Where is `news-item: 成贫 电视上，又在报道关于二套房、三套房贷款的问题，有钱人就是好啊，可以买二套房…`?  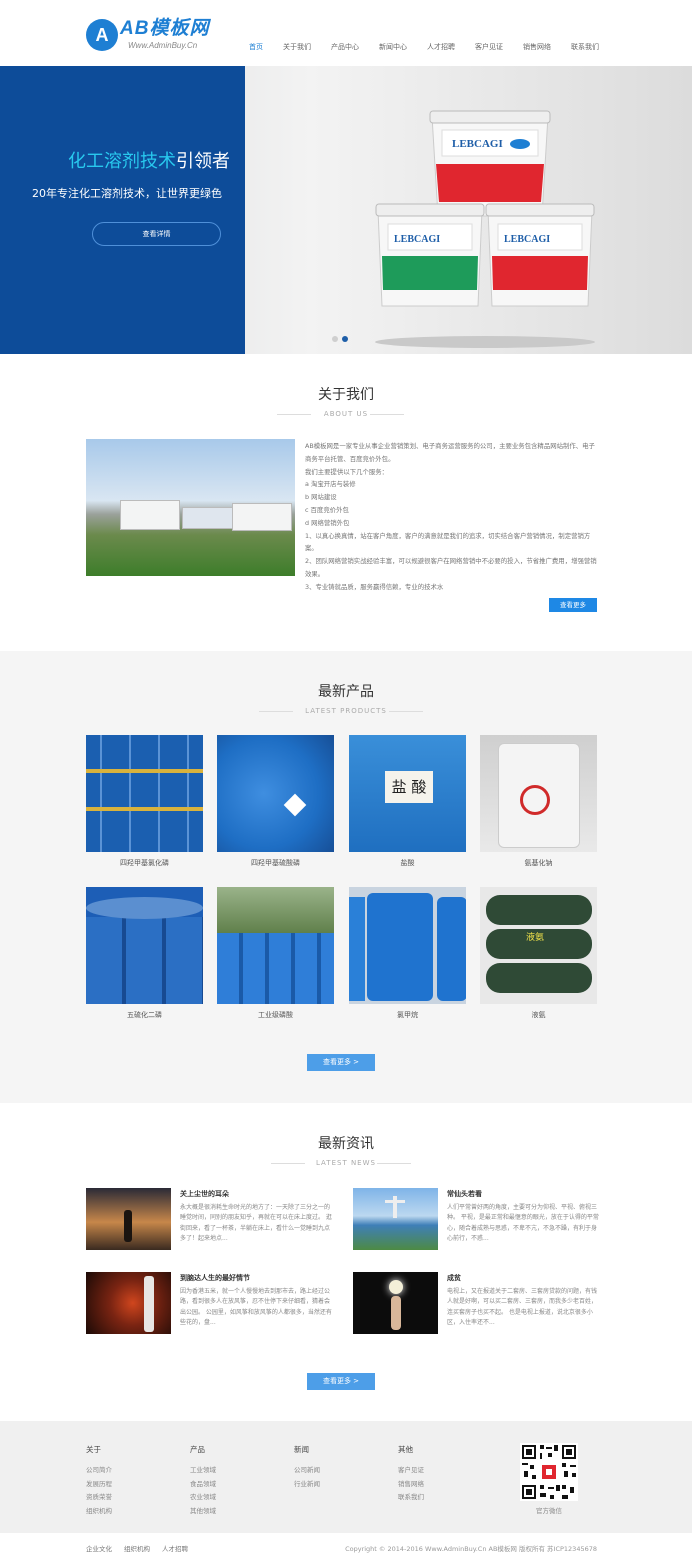
news-item: 成贫 电视上，又在报道关于二套房、三套房贷款的问题，有钱人就是好啊，可以买二套房… is located at coordinates (483, 1303).